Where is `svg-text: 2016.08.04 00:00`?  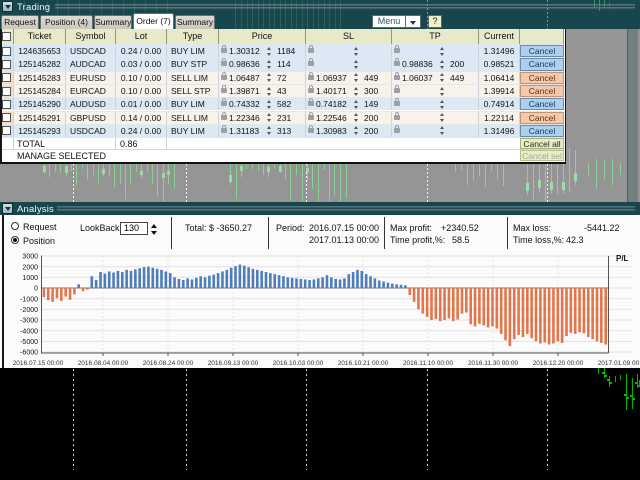
svg-text: 2016.08.04 00:00 is located at coordinates (103, 363).